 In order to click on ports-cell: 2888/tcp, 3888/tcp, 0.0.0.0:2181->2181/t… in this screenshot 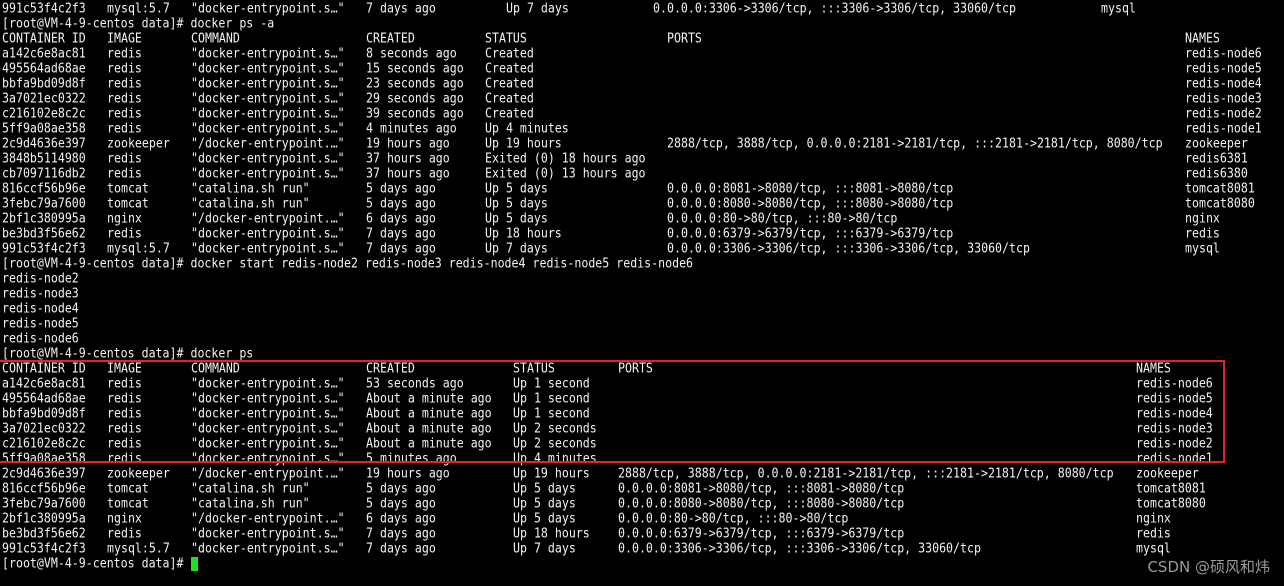, I will do `click(915, 143)`.